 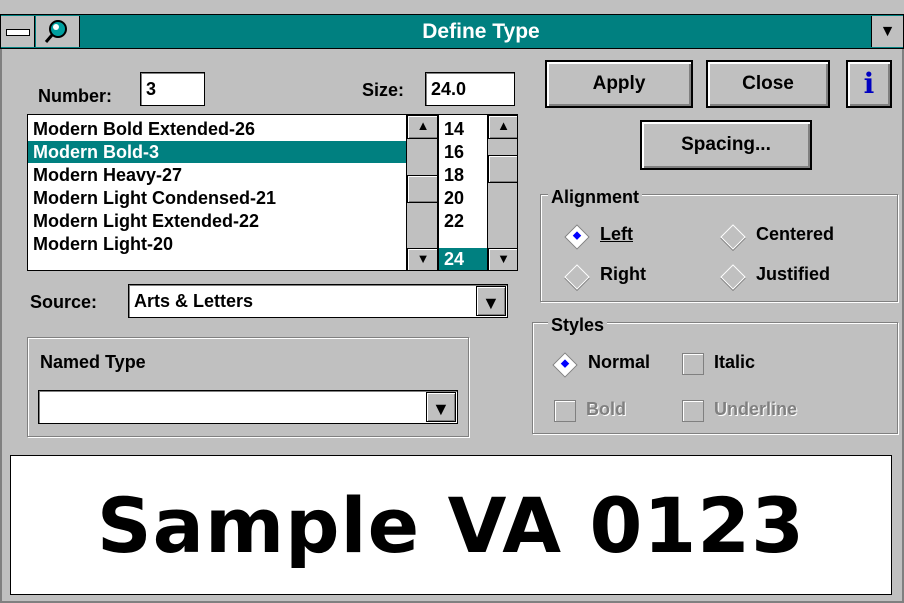 I want to click on magnifier-icon, so click(x=55, y=31).